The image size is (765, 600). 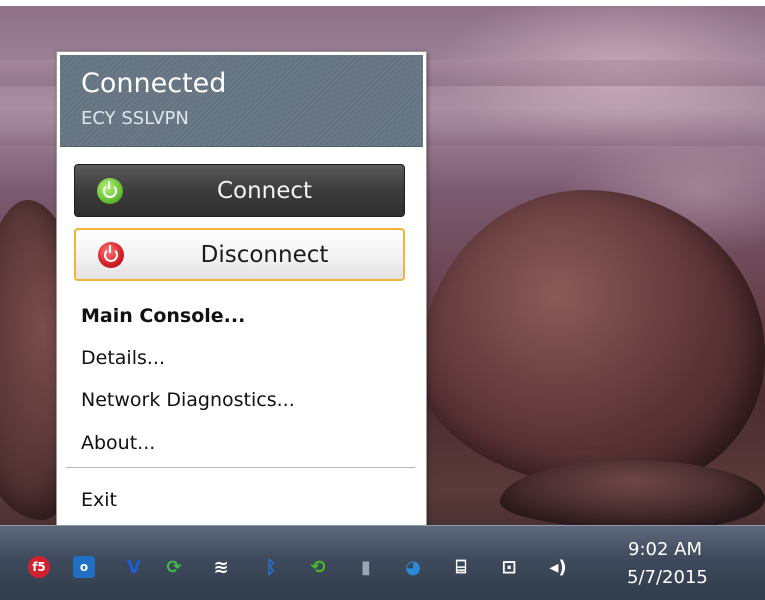 What do you see at coordinates (271, 567) in the screenshot?
I see `bluetooth-icon: ᛒ` at bounding box center [271, 567].